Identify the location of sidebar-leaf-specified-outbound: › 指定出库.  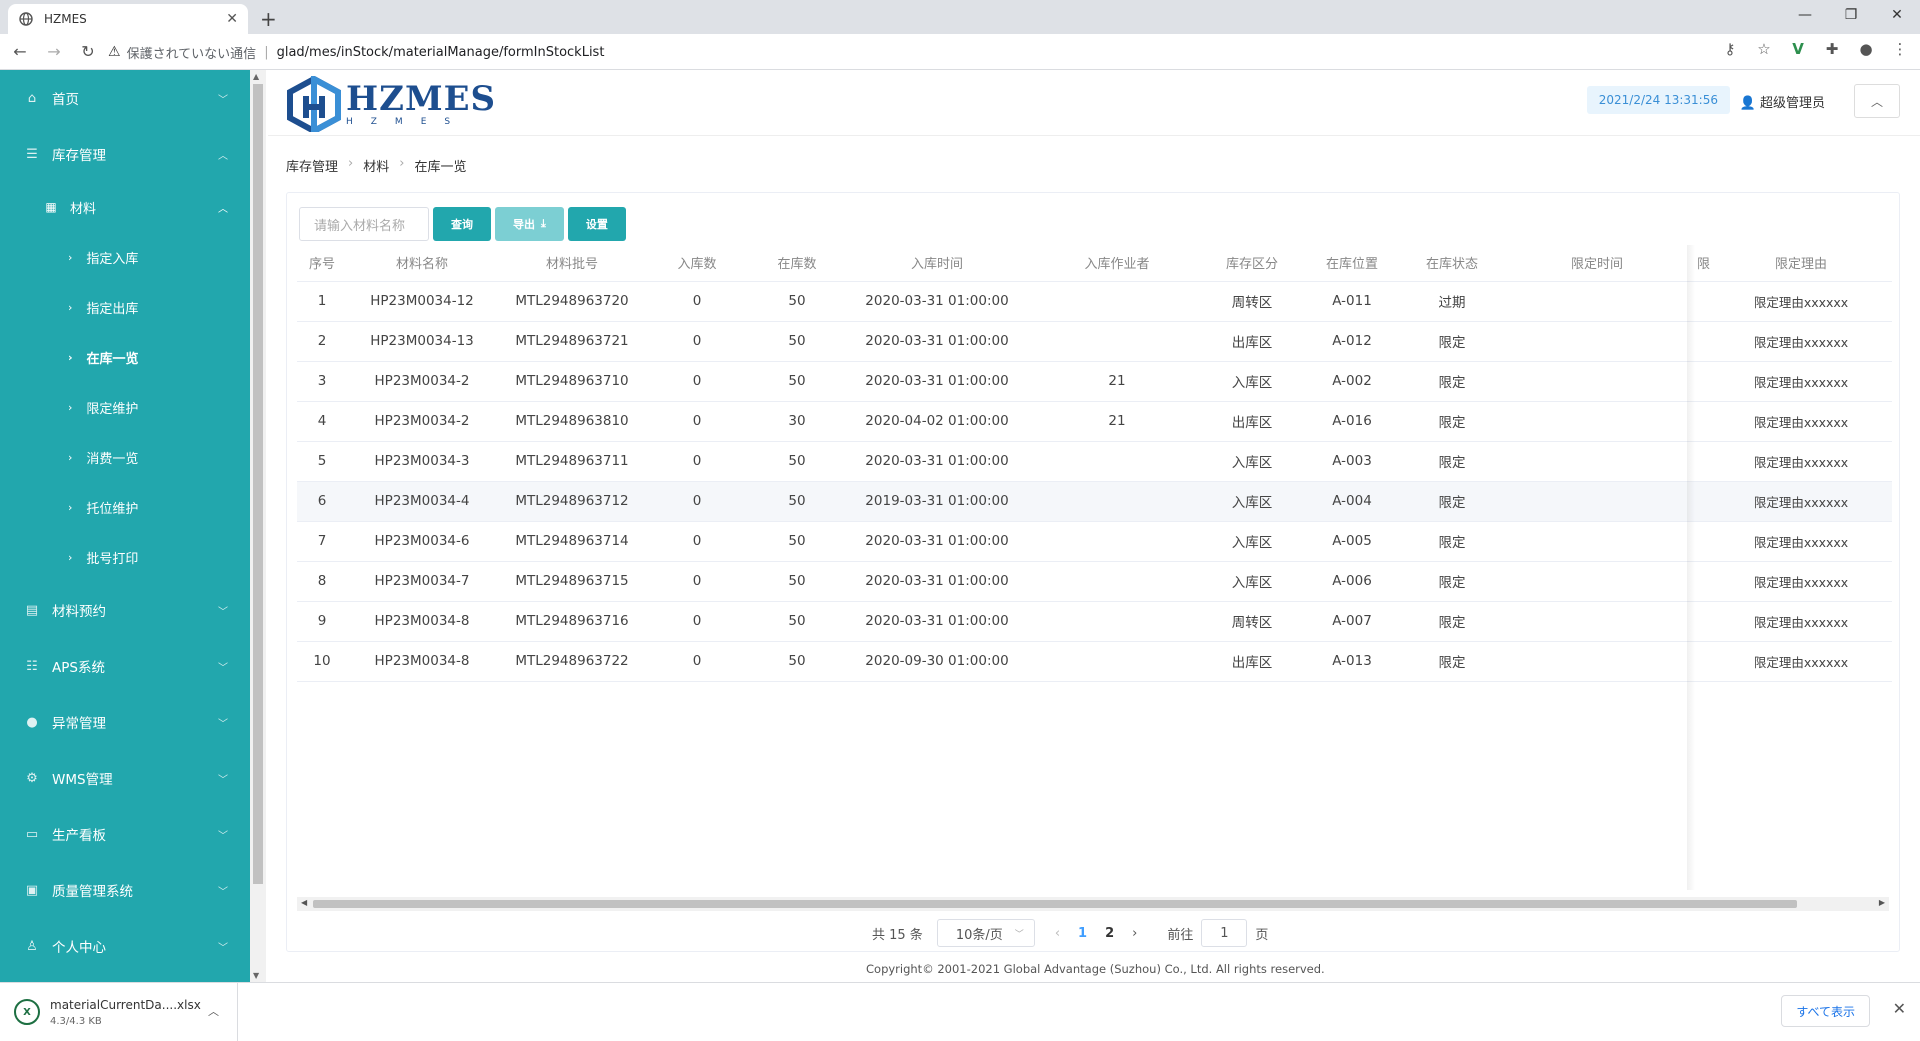
(125, 307).